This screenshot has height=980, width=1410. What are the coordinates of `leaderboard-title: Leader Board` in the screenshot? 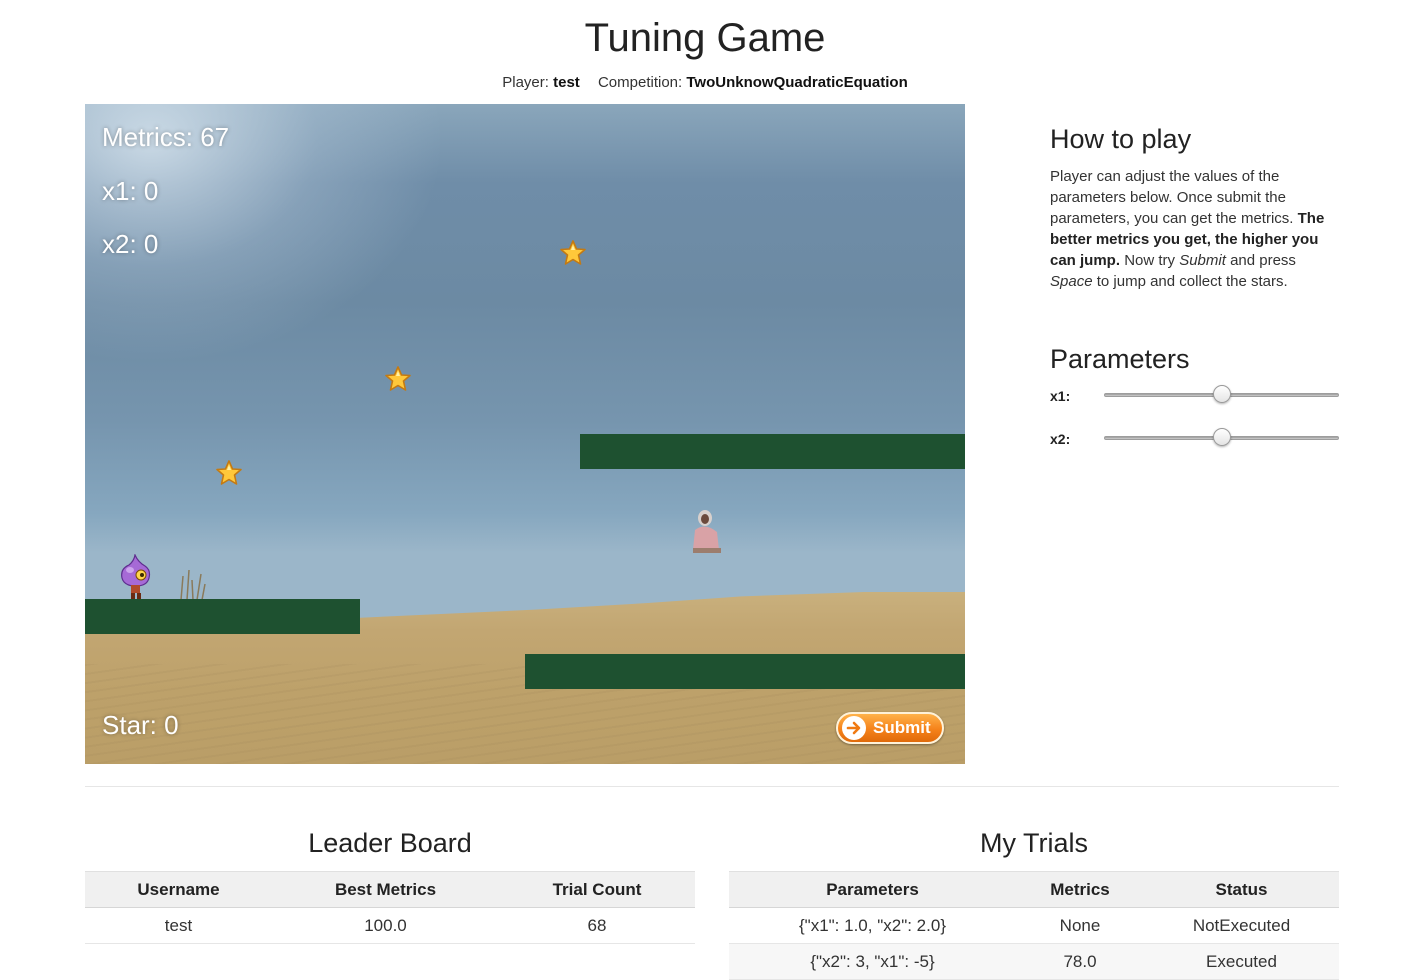 It's located at (390, 843).